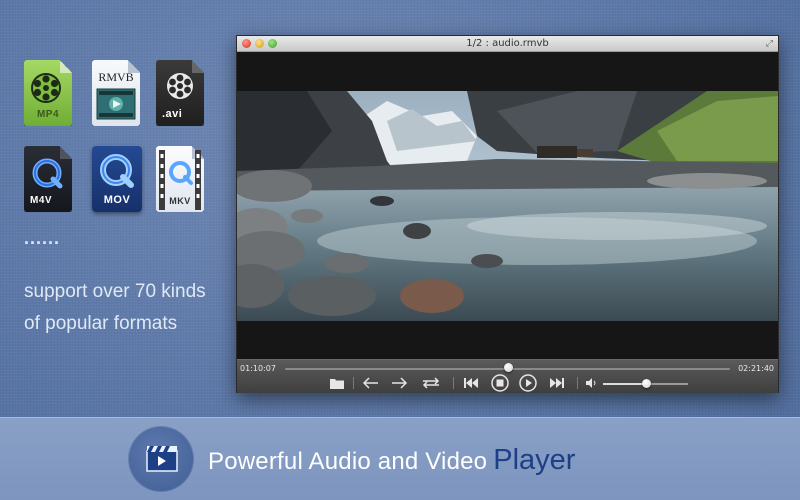 The image size is (800, 500). I want to click on fullscreen-icon: ⤢, so click(769, 43).